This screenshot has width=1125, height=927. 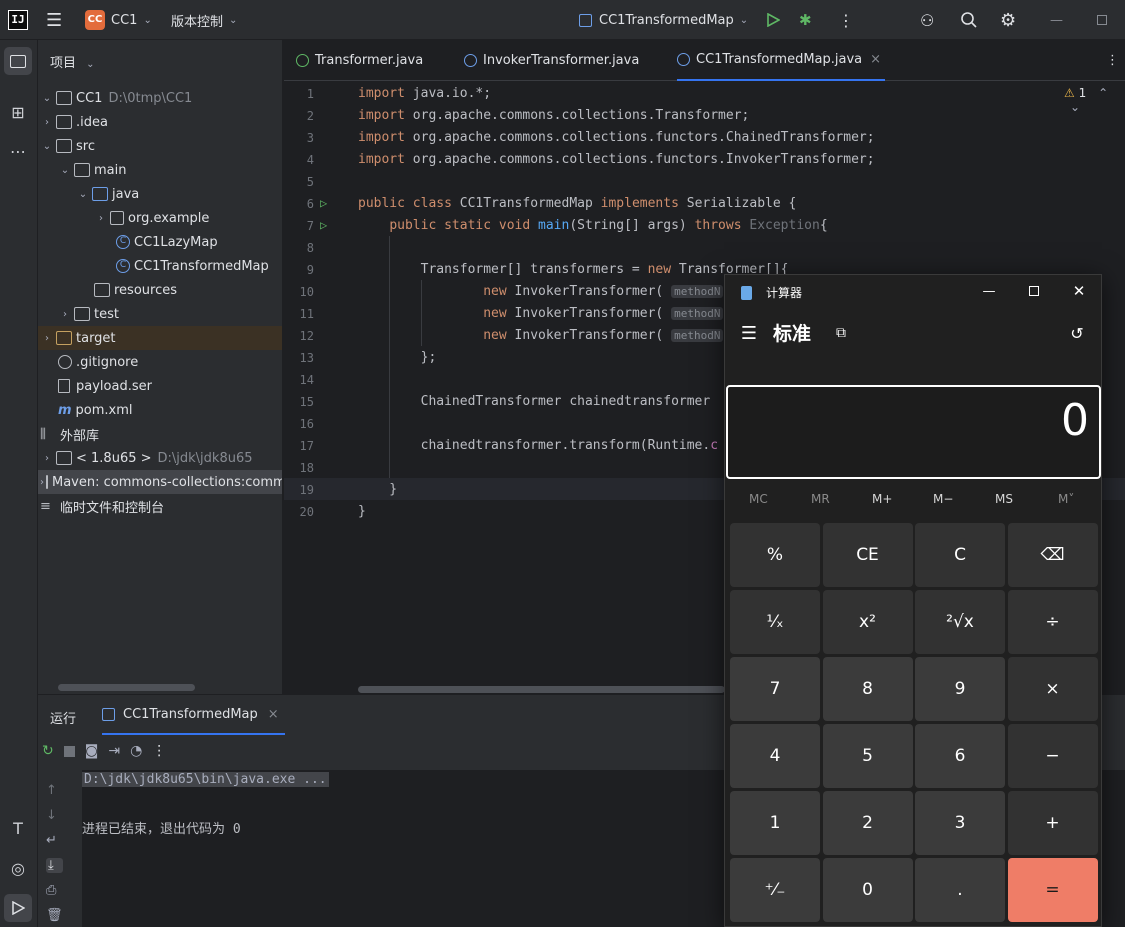 What do you see at coordinates (989, 291) in the screenshot?
I see `calc-minimize-button: —` at bounding box center [989, 291].